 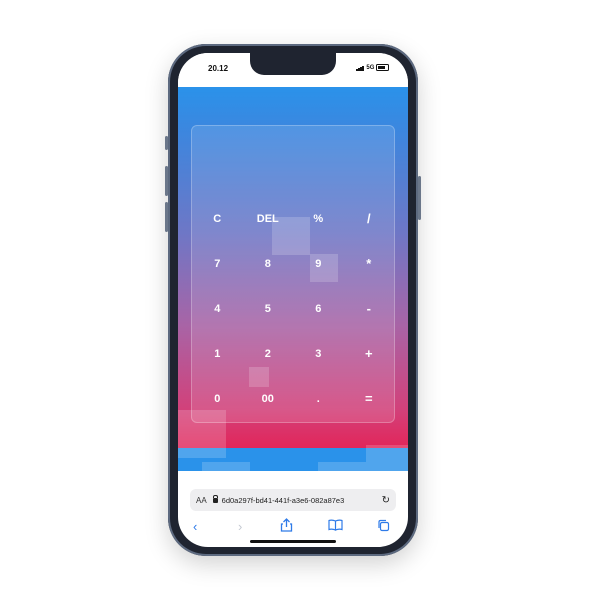 I want to click on key-00: 00, so click(x=268, y=398).